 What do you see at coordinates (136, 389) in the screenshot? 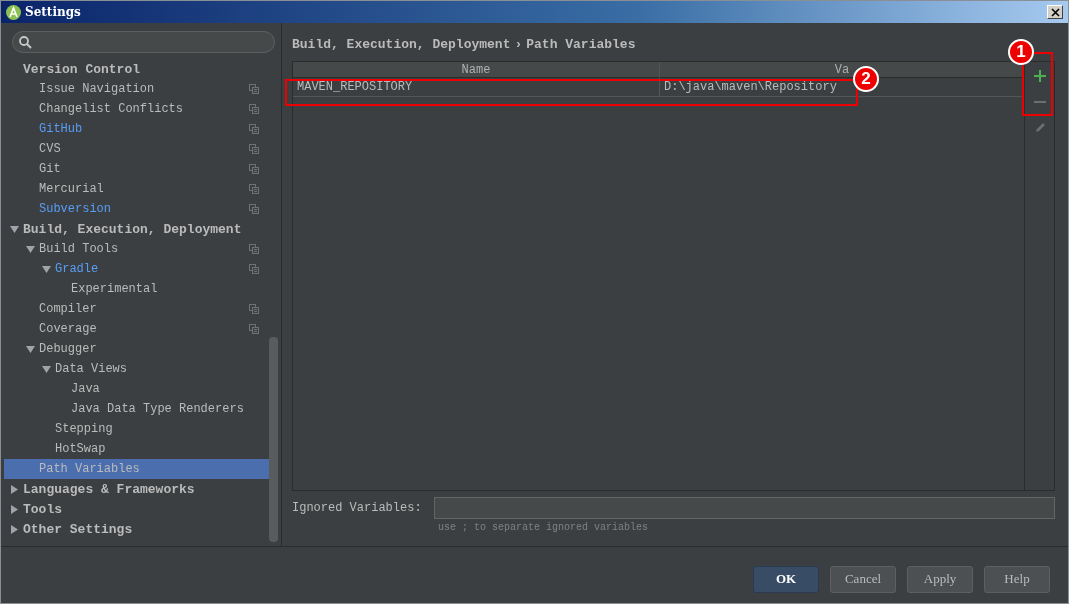
I see `tree-item: Java` at bounding box center [136, 389].